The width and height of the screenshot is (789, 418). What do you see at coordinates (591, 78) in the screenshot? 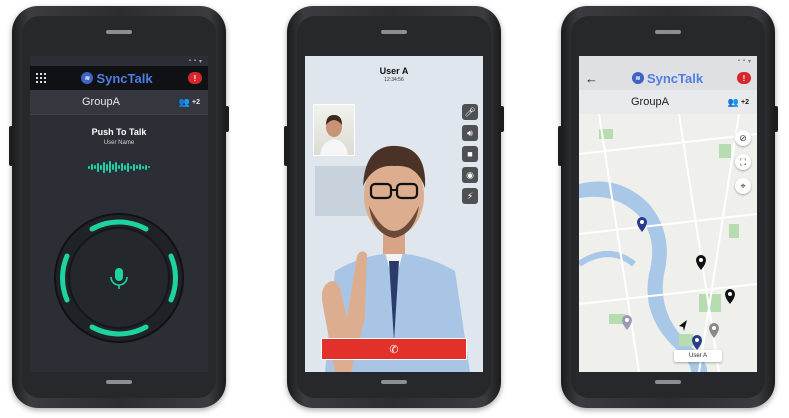
I see `back-arrow-icon: ←` at bounding box center [591, 78].